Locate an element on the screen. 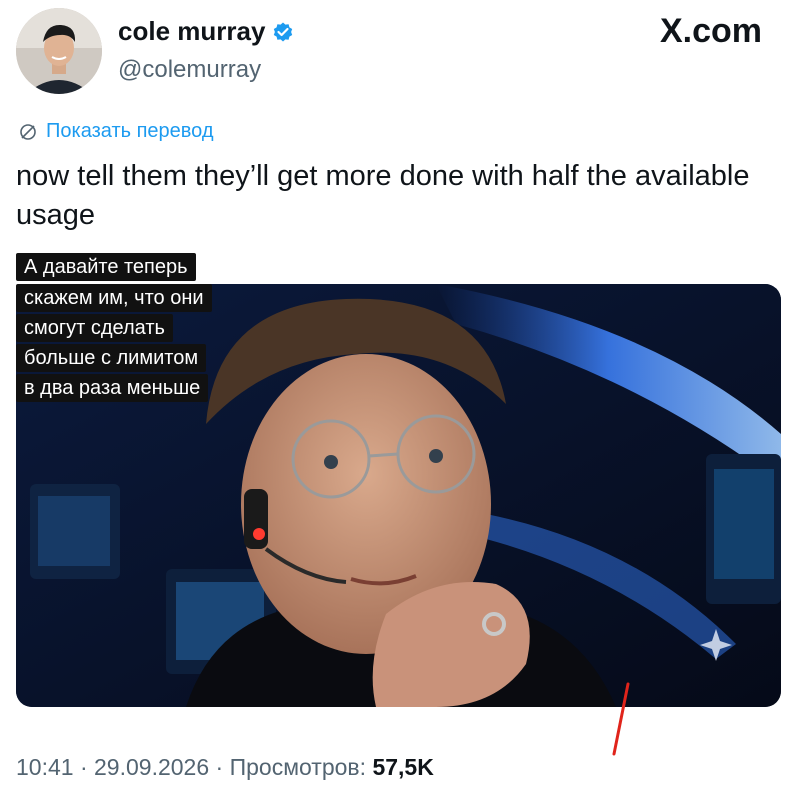  avatar-image is located at coordinates (59, 51).